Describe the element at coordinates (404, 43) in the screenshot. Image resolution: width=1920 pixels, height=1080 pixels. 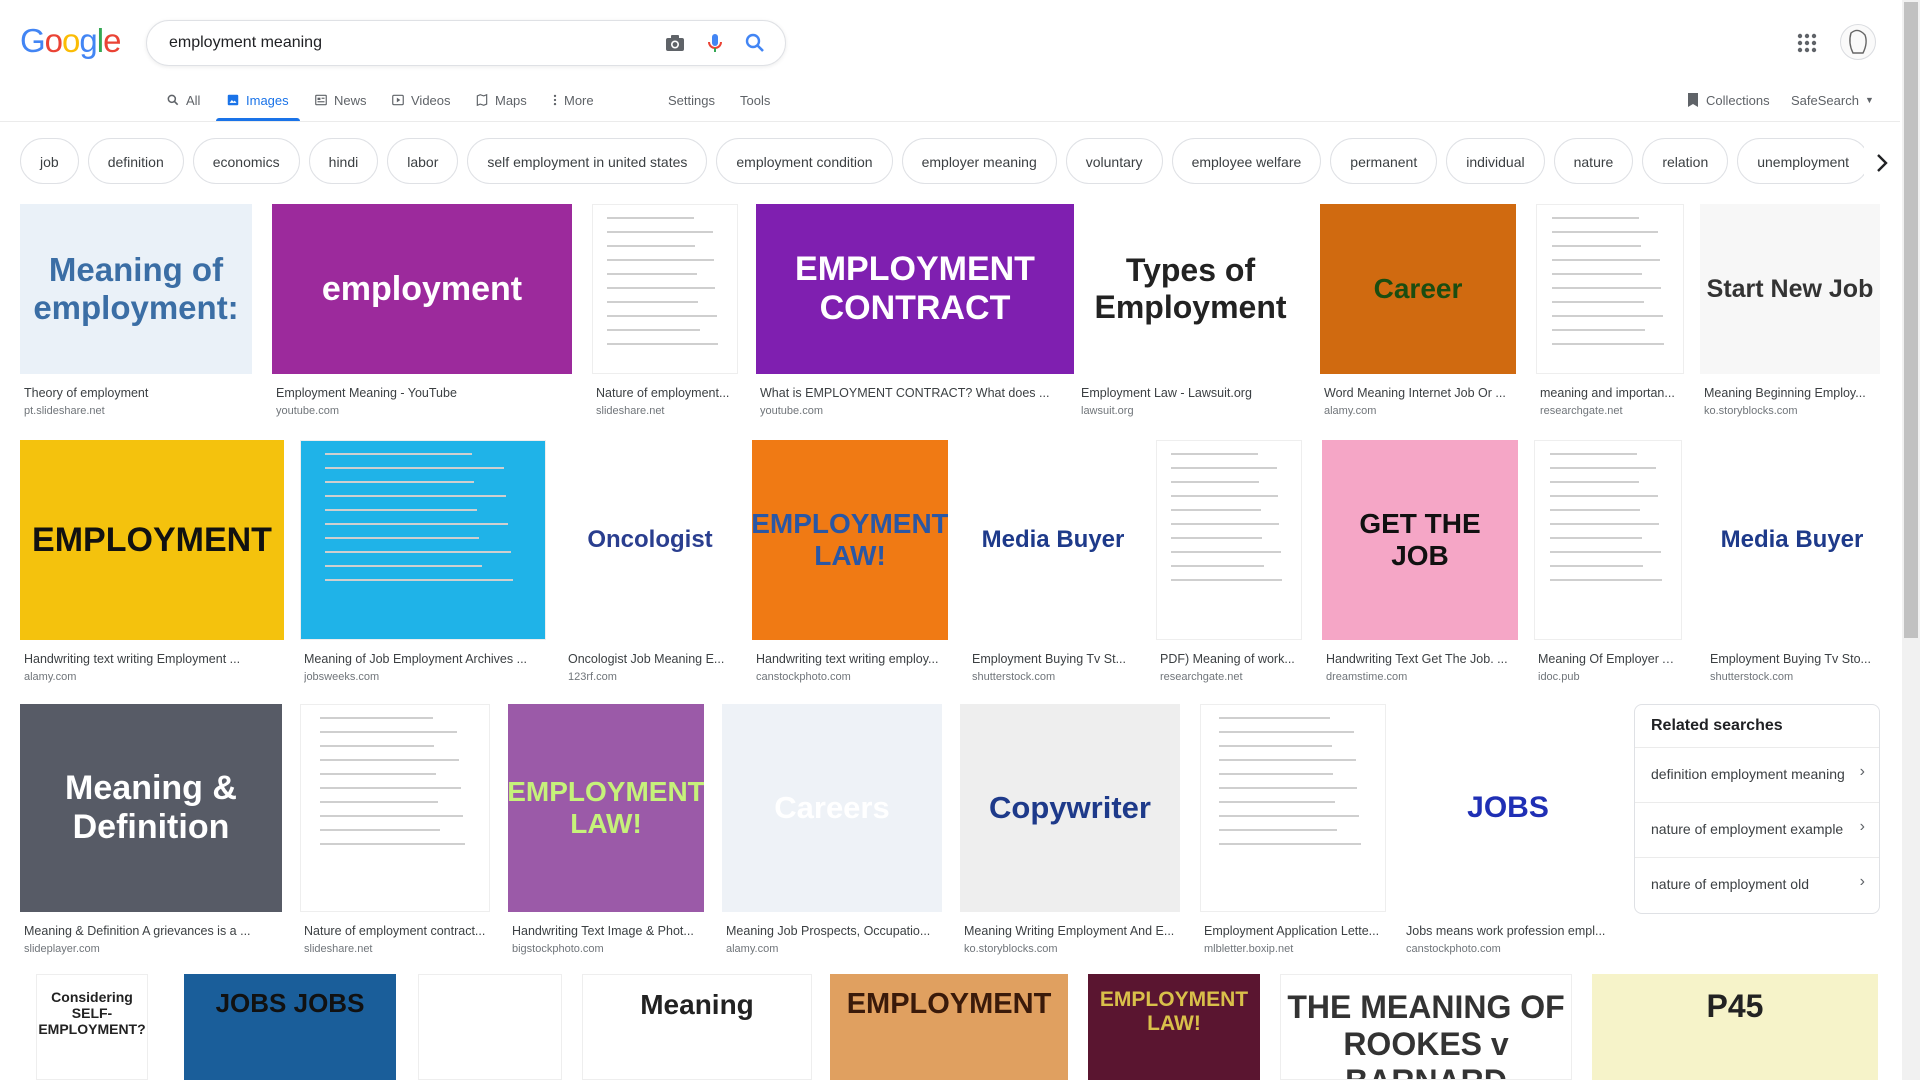
I see `search-input` at that location.